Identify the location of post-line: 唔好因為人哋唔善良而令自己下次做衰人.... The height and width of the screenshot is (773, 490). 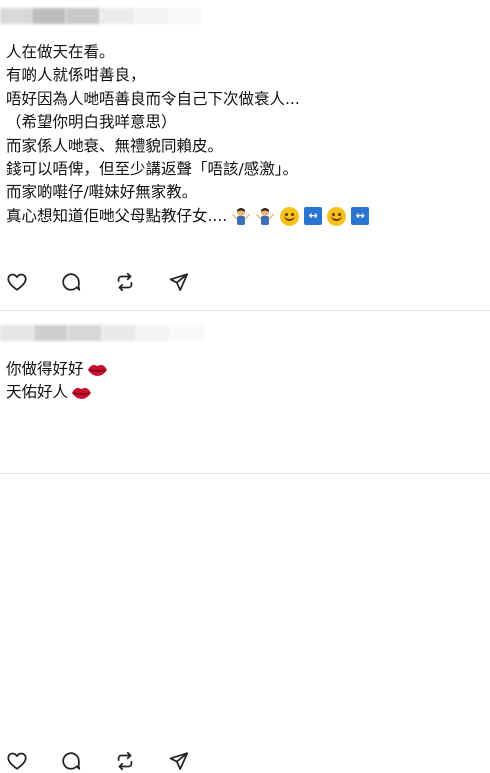
(153, 98).